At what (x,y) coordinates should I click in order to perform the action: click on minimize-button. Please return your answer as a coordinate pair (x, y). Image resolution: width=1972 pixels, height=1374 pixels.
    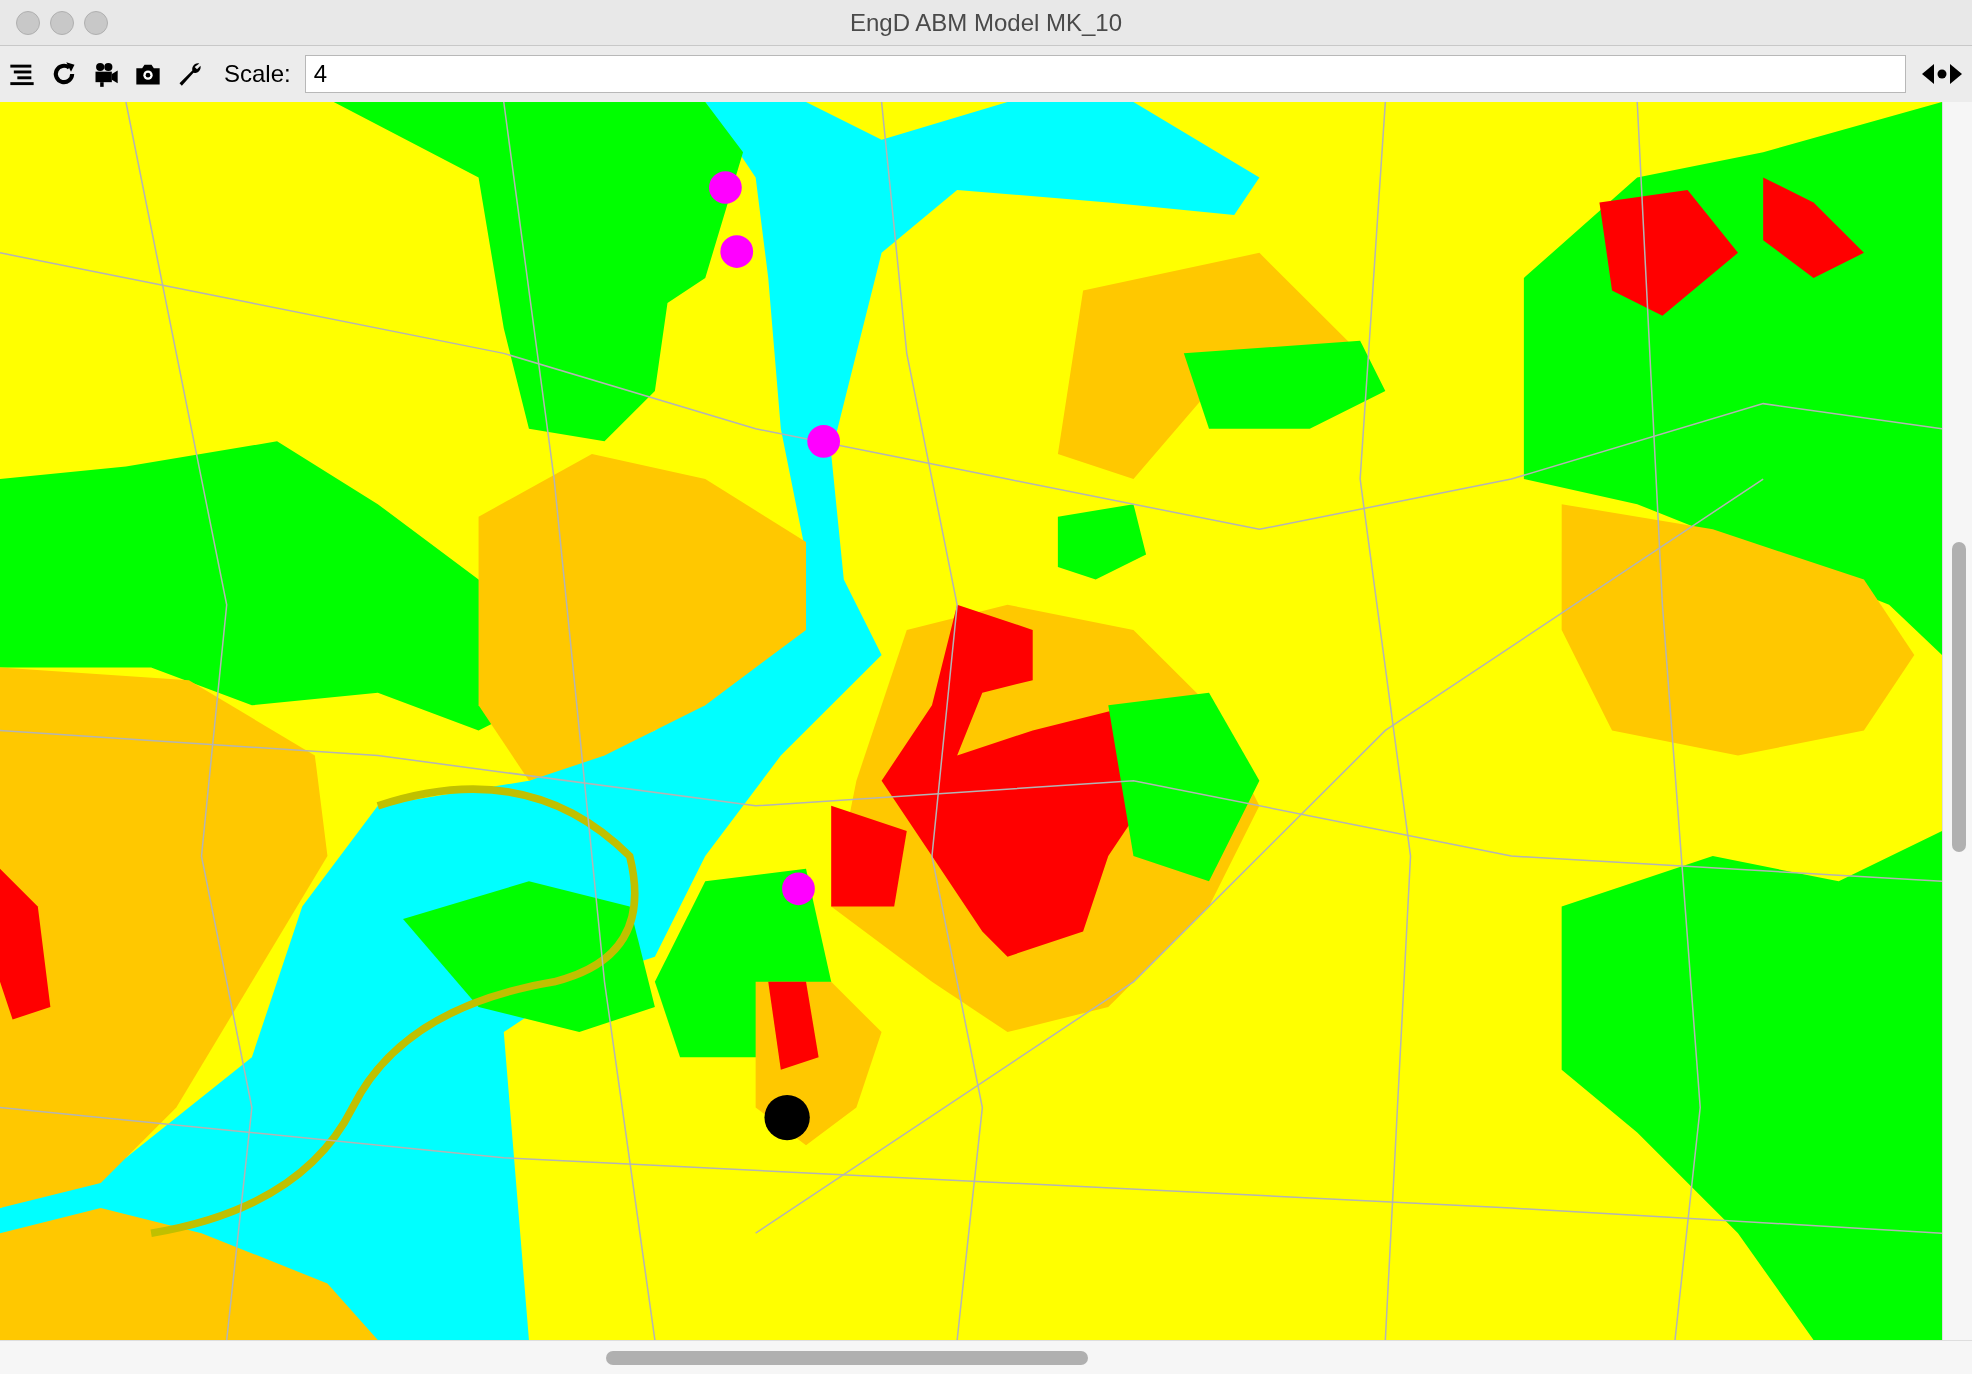
    Looking at the image, I should click on (62, 22).